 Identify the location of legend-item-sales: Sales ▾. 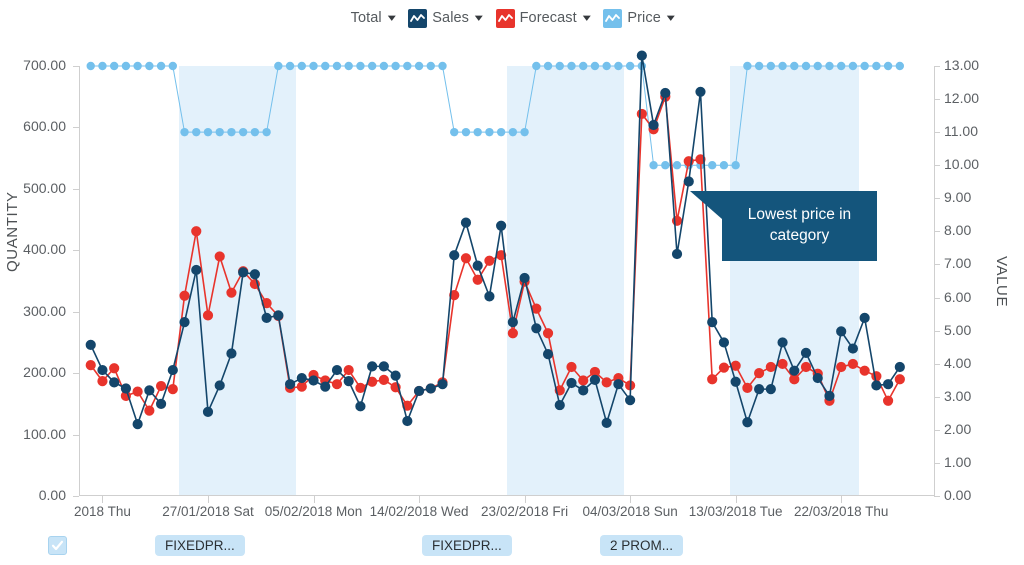
(445, 18).